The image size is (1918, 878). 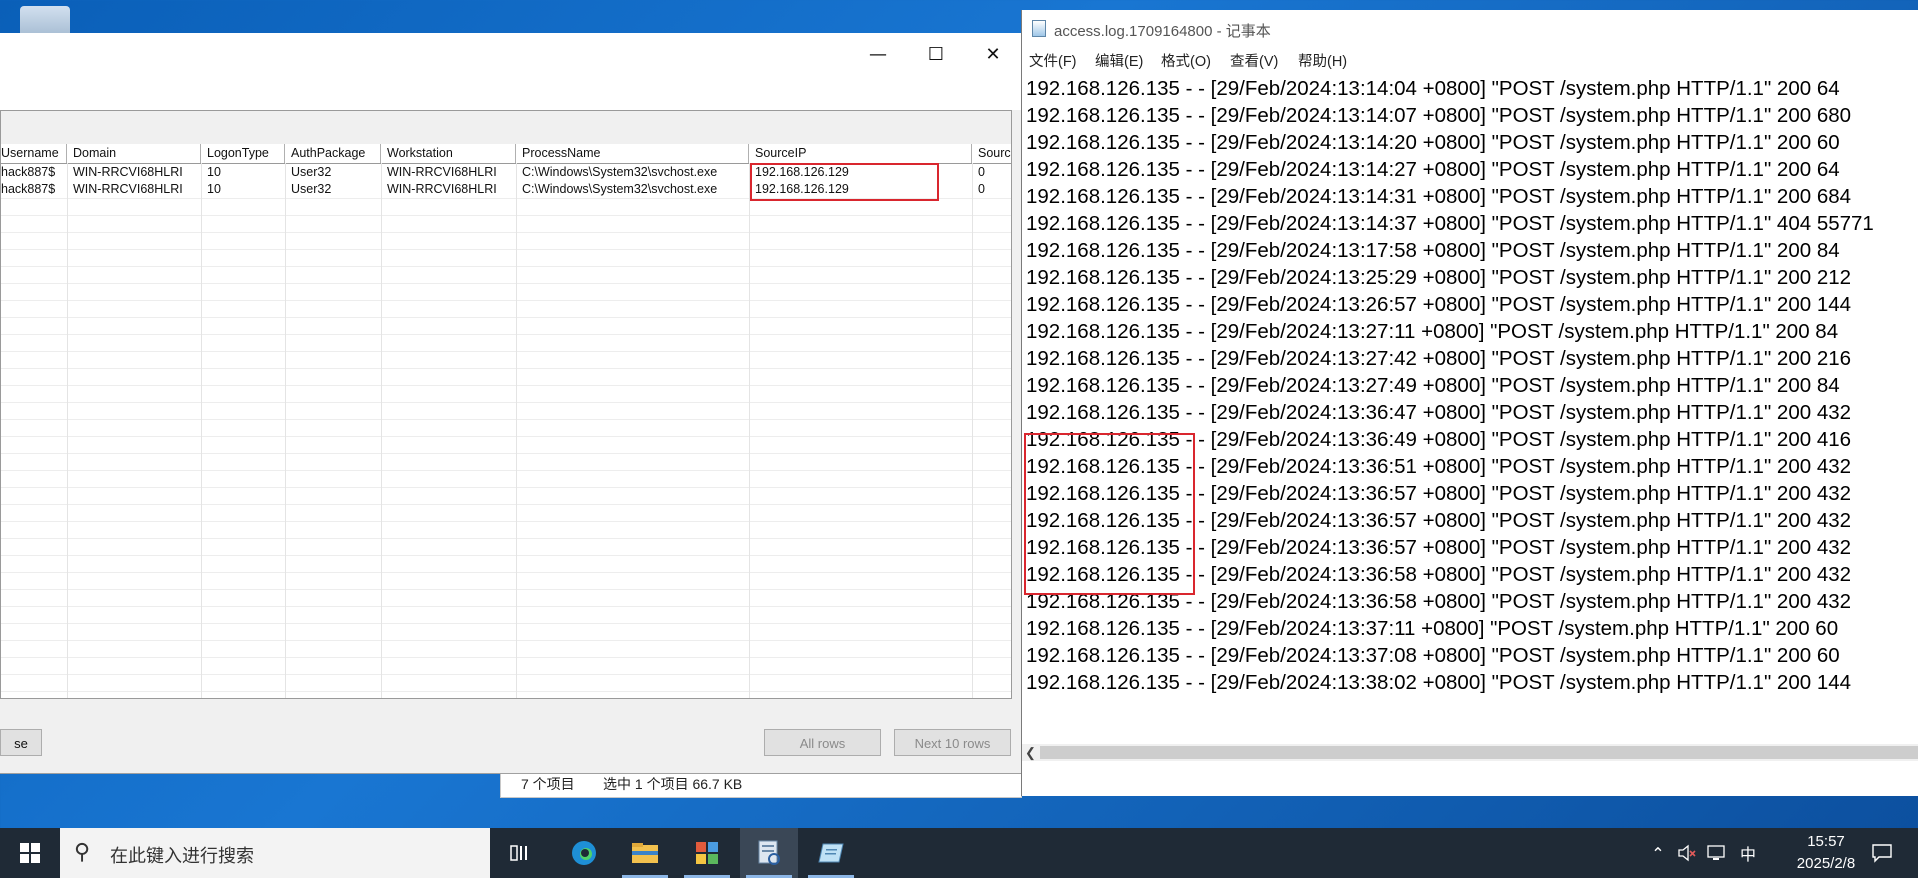 I want to click on menu-edit: 编辑(E), so click(x=1119, y=60).